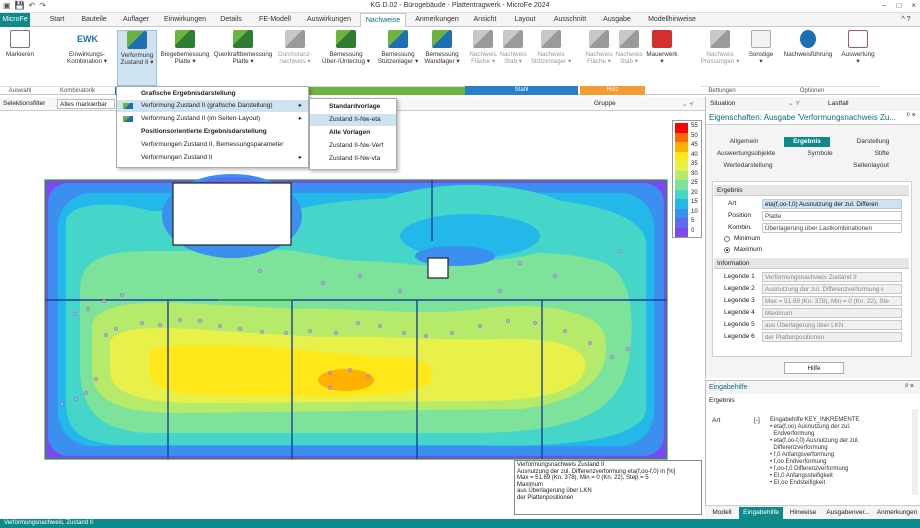 Image resolution: width=920 pixels, height=528 pixels. Describe the element at coordinates (761, 513) in the screenshot. I see `btab-eingabehilfe: Eingabehilfe` at that location.